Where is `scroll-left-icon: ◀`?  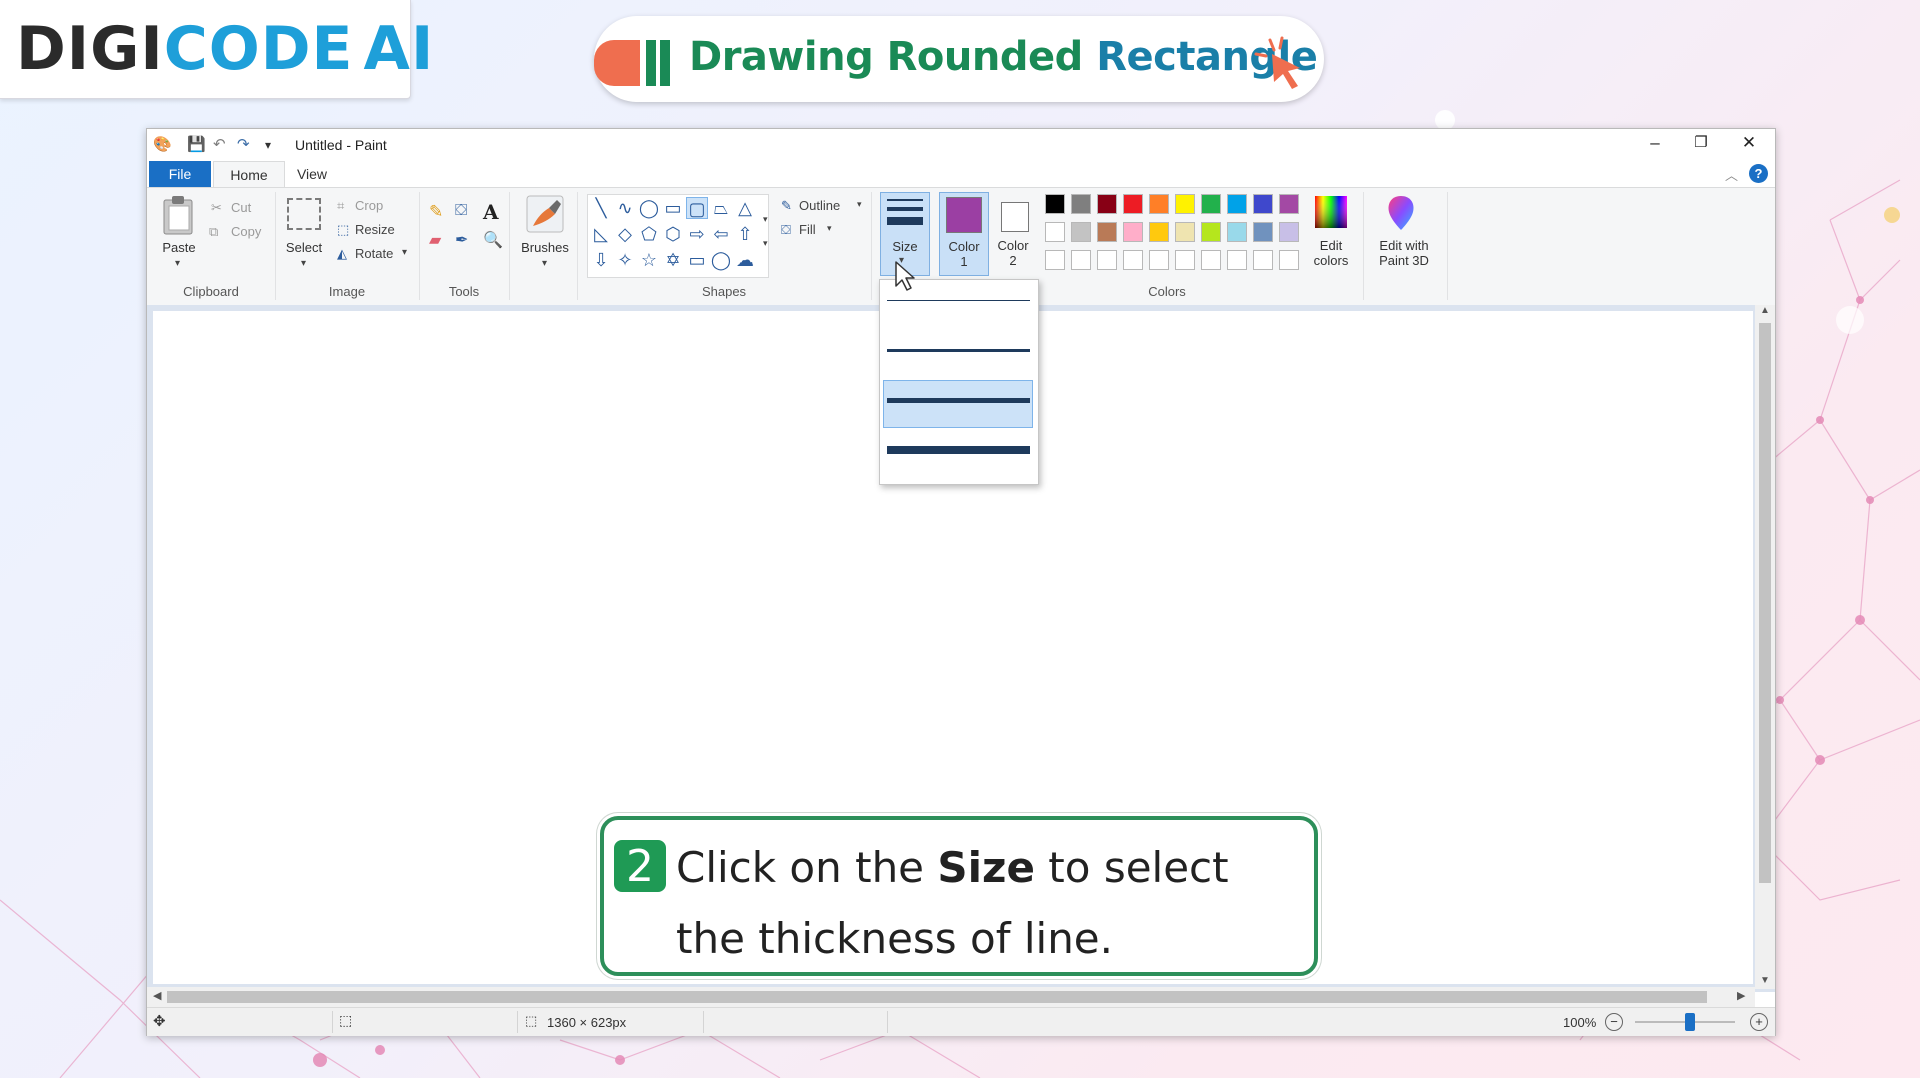
scroll-left-icon: ◀ is located at coordinates (157, 995).